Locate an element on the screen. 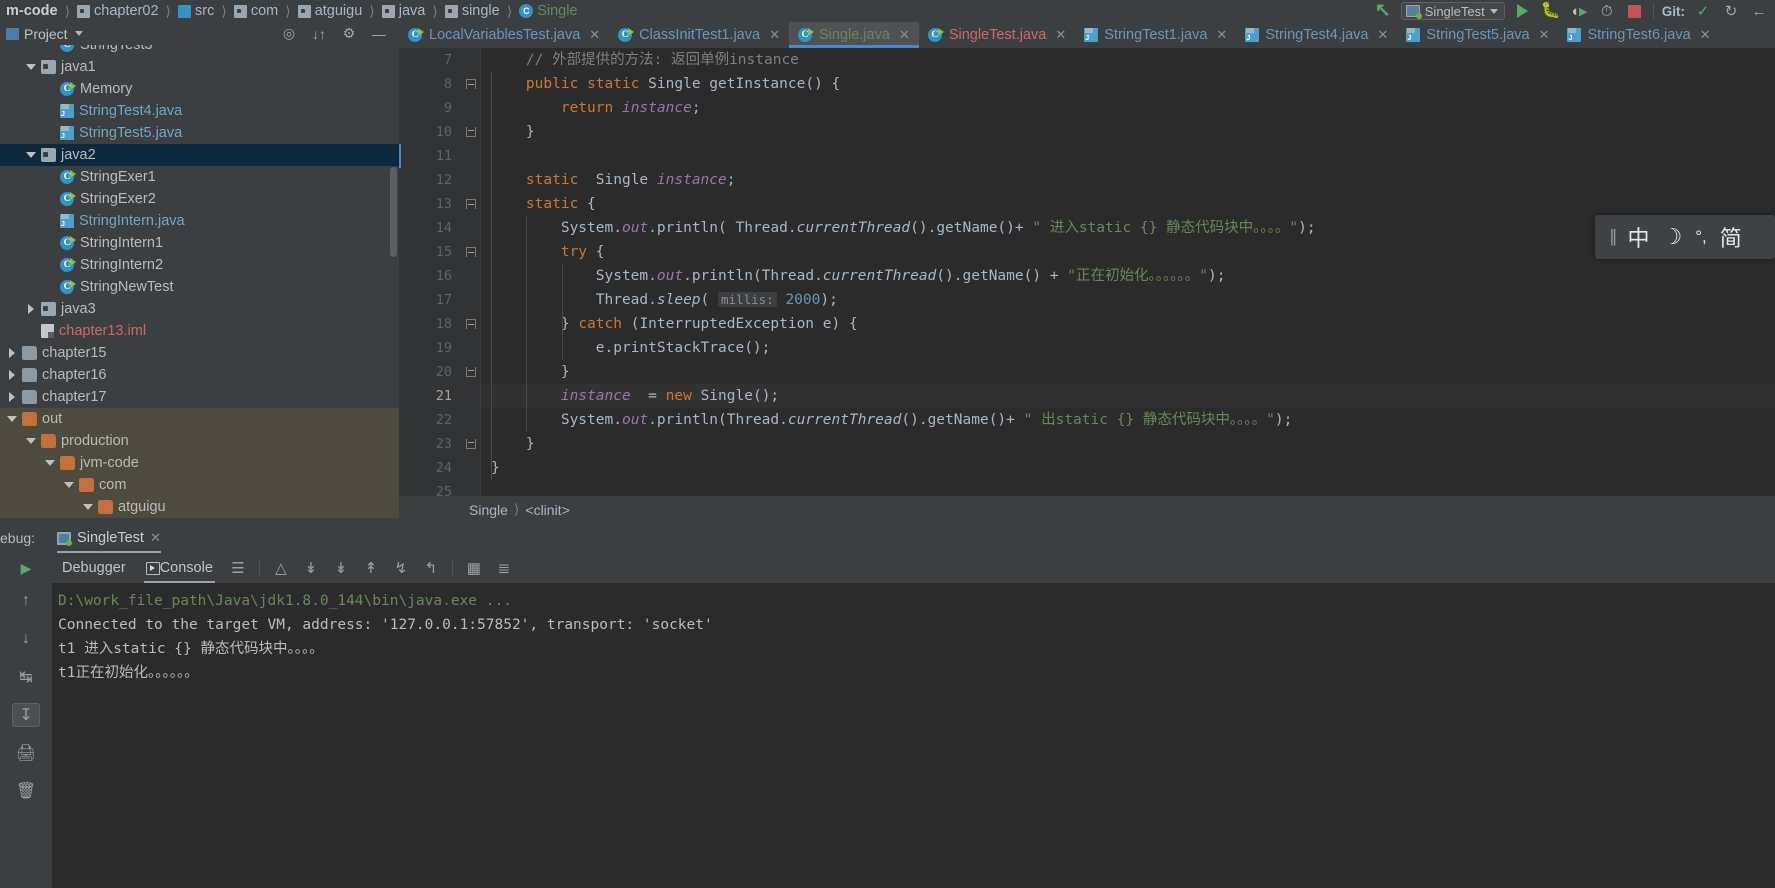  tree-item-stringtest4-java: StringTest4.java is located at coordinates (199, 111).